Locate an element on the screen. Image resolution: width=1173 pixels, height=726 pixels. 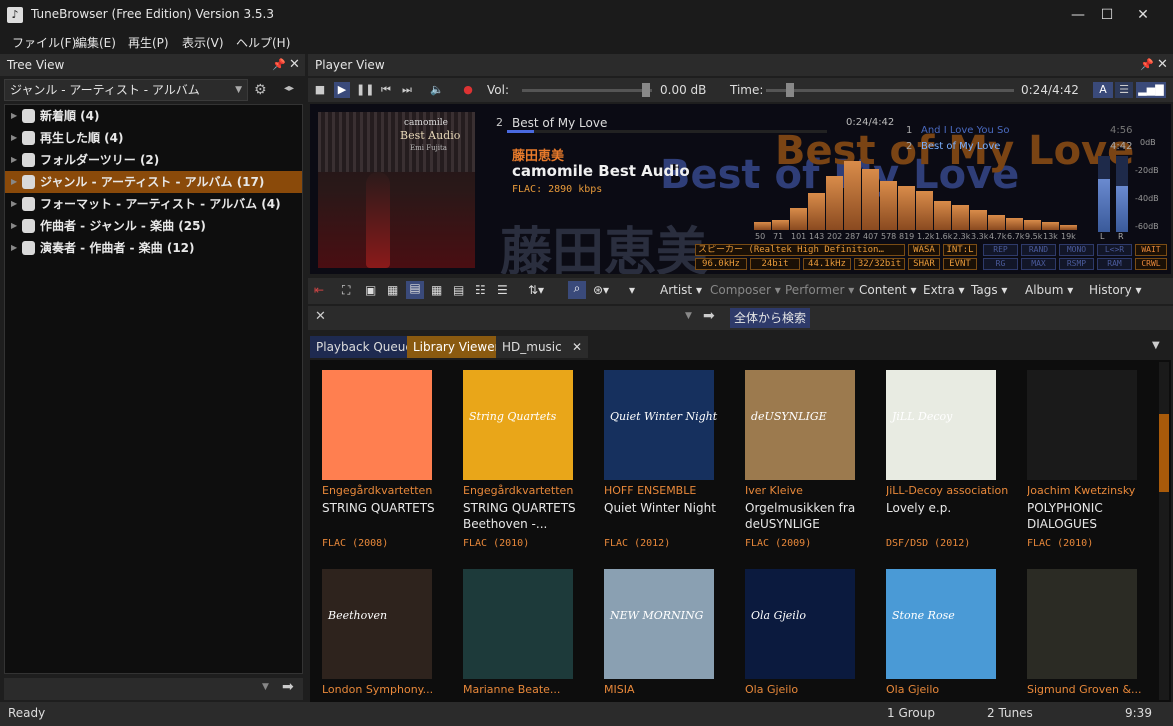
flag-max: MAX is located at coordinates (1038, 264).